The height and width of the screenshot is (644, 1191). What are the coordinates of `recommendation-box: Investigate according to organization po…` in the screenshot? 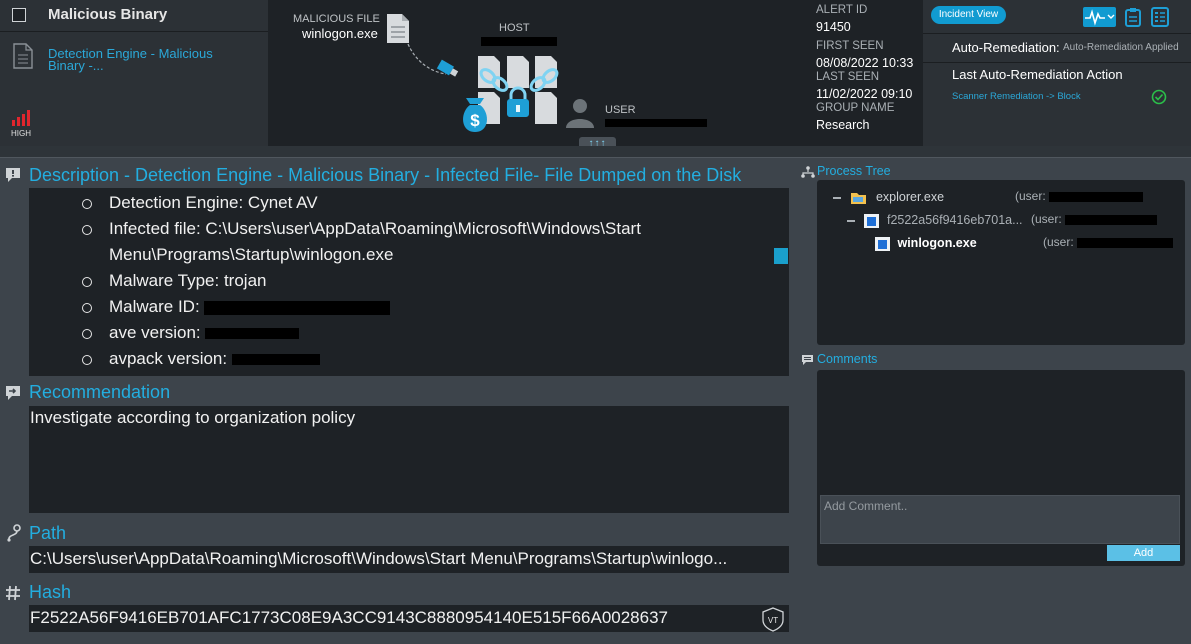 It's located at (409, 459).